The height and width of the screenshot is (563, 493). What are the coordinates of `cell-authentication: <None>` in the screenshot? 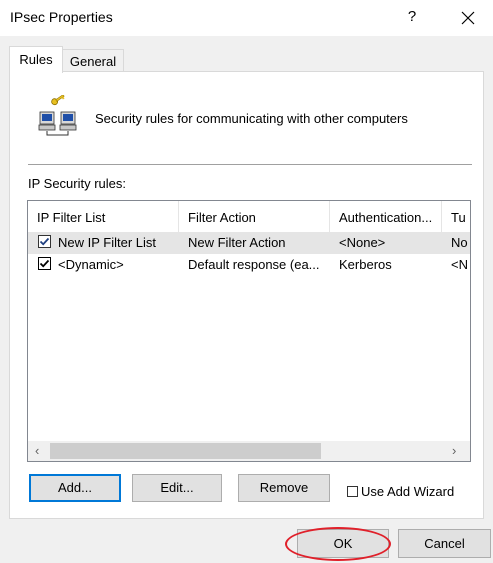 It's located at (362, 242).